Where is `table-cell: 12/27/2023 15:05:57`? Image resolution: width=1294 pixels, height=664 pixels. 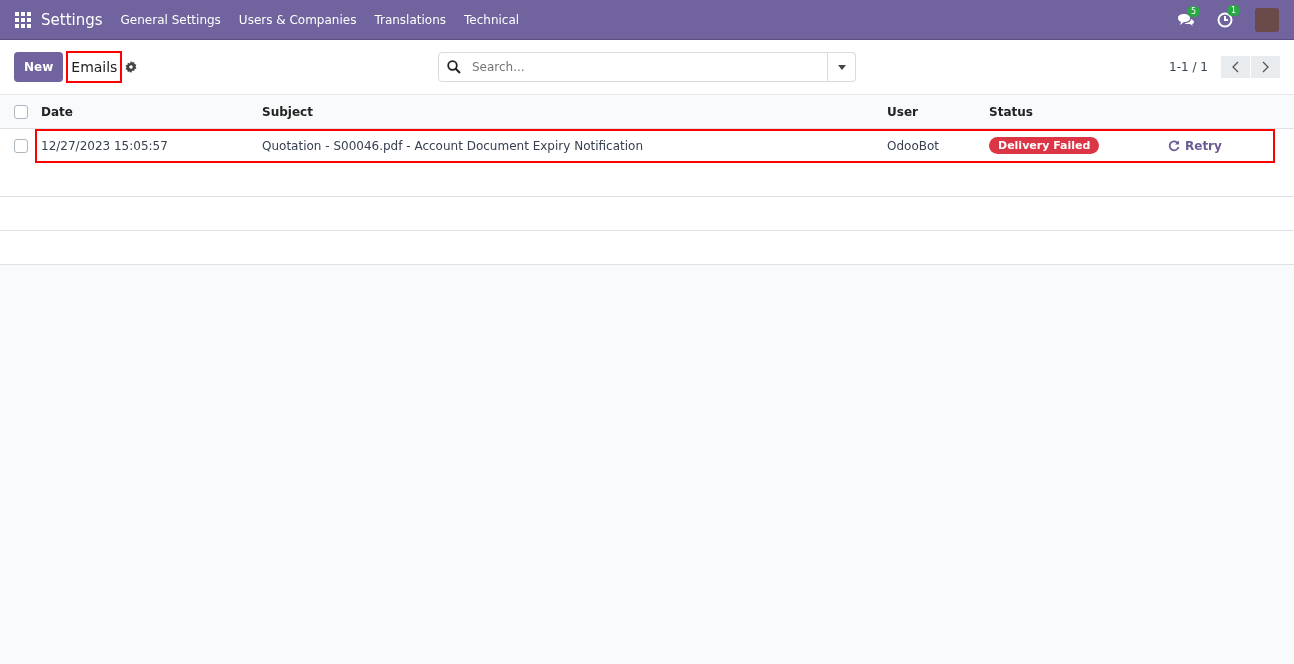 table-cell: 12/27/2023 15:05:57 is located at coordinates (104, 145).